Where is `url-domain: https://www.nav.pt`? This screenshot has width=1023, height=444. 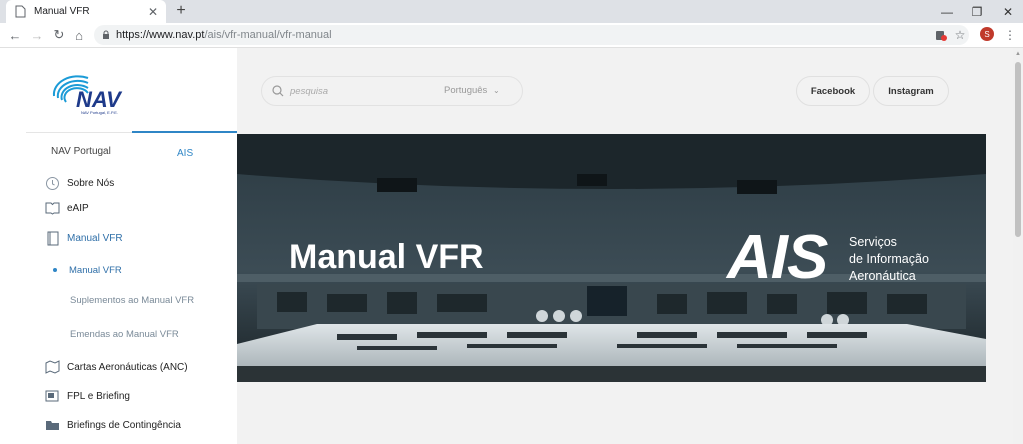 url-domain: https://www.nav.pt is located at coordinates (160, 35).